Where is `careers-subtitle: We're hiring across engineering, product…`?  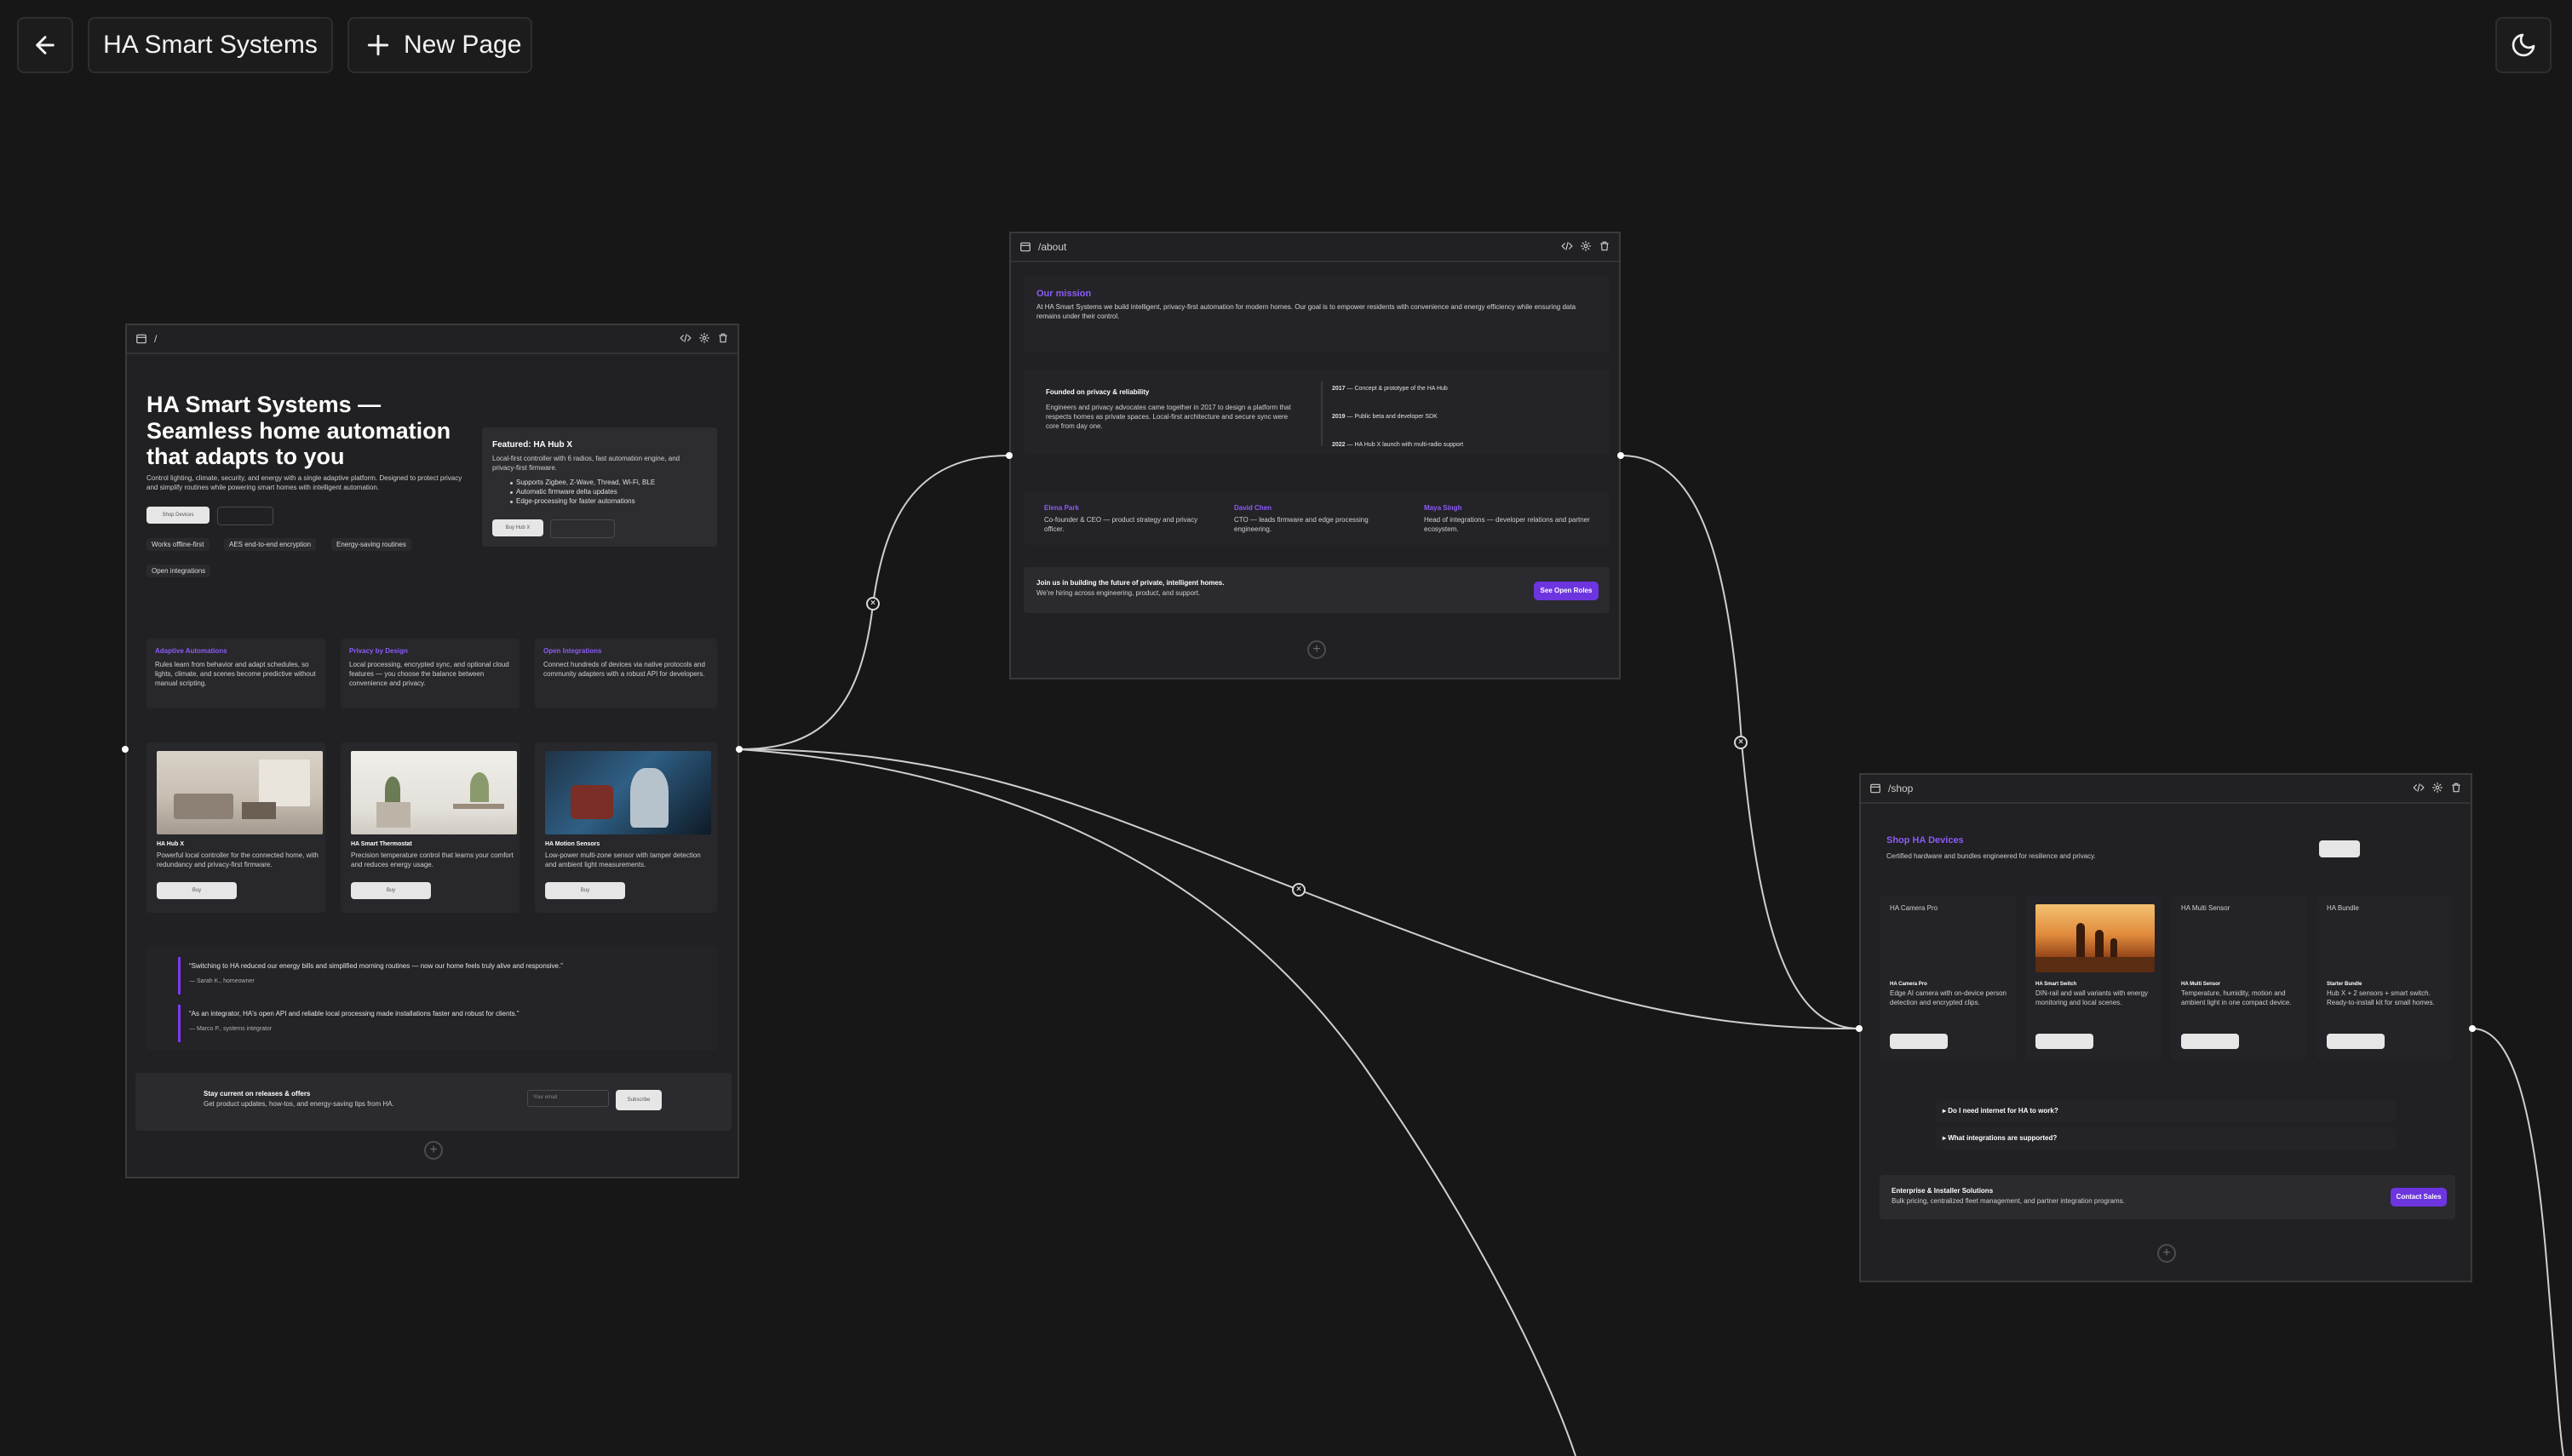
careers-subtitle: We're hiring across engineering, product… is located at coordinates (1118, 593).